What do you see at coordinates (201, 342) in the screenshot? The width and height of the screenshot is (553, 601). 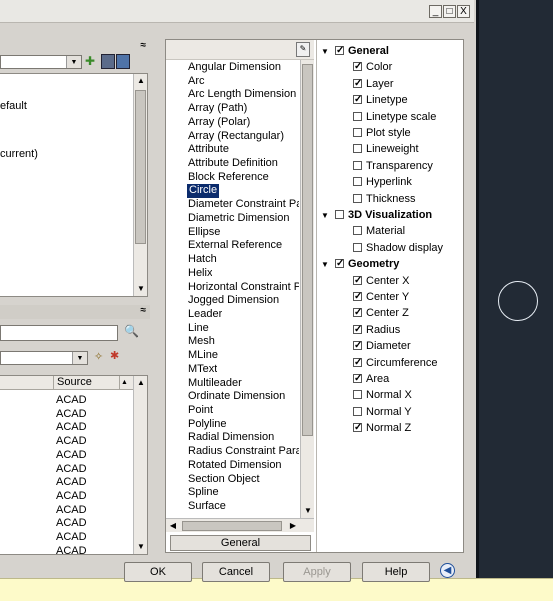 I see `object-type-item: Mesh` at bounding box center [201, 342].